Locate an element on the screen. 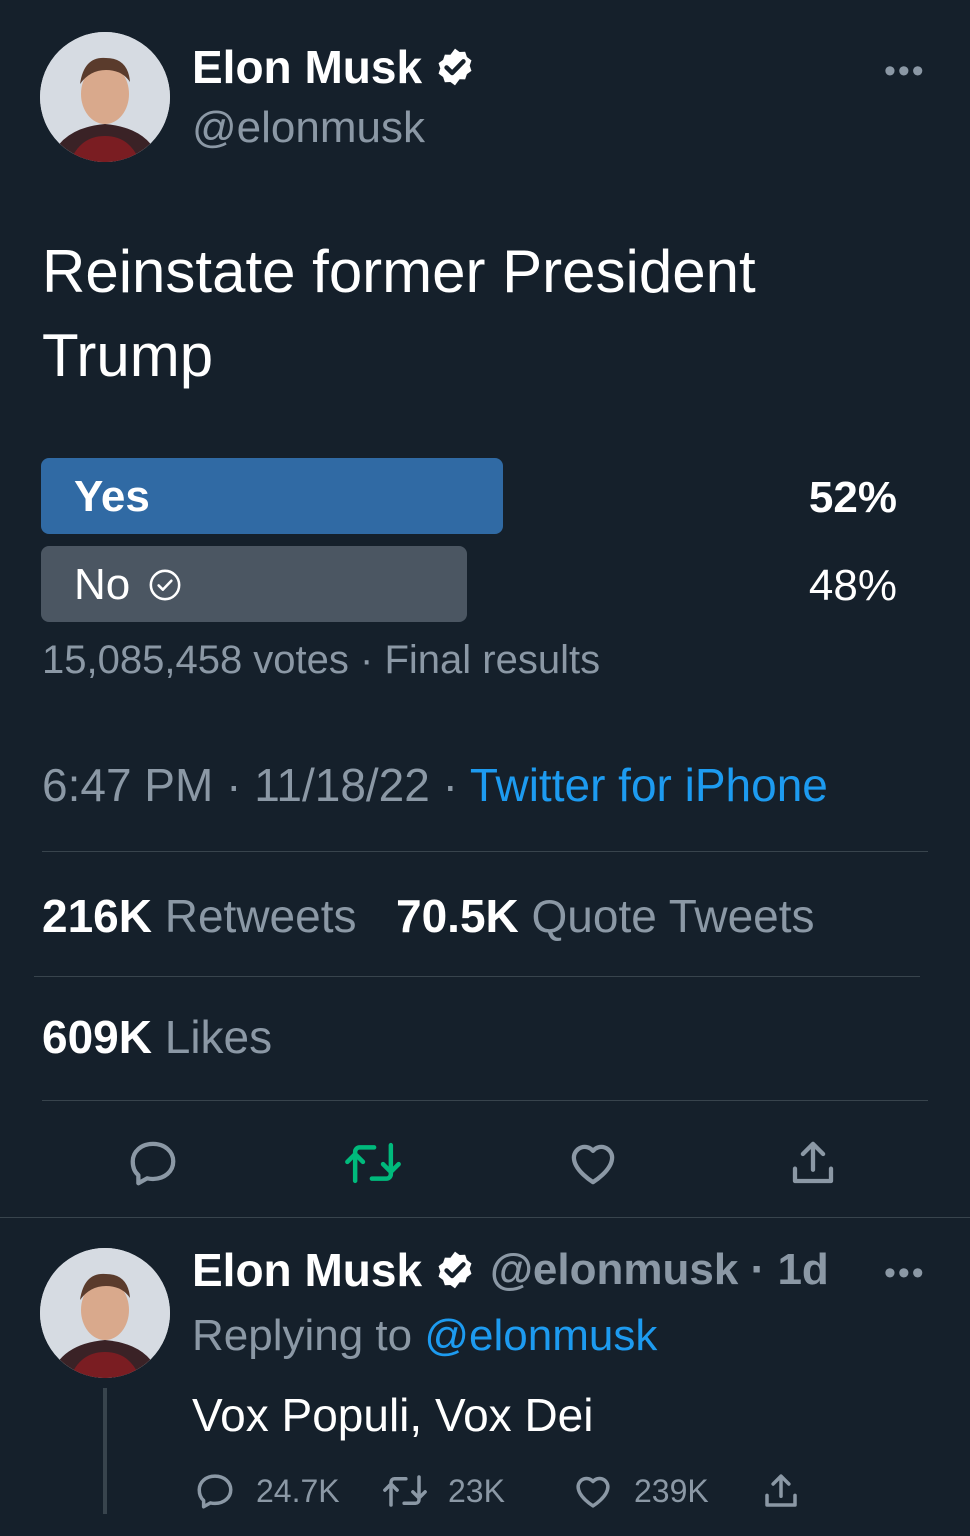  poll-summary: 15,085,458 votes · Final results is located at coordinates (321, 660).